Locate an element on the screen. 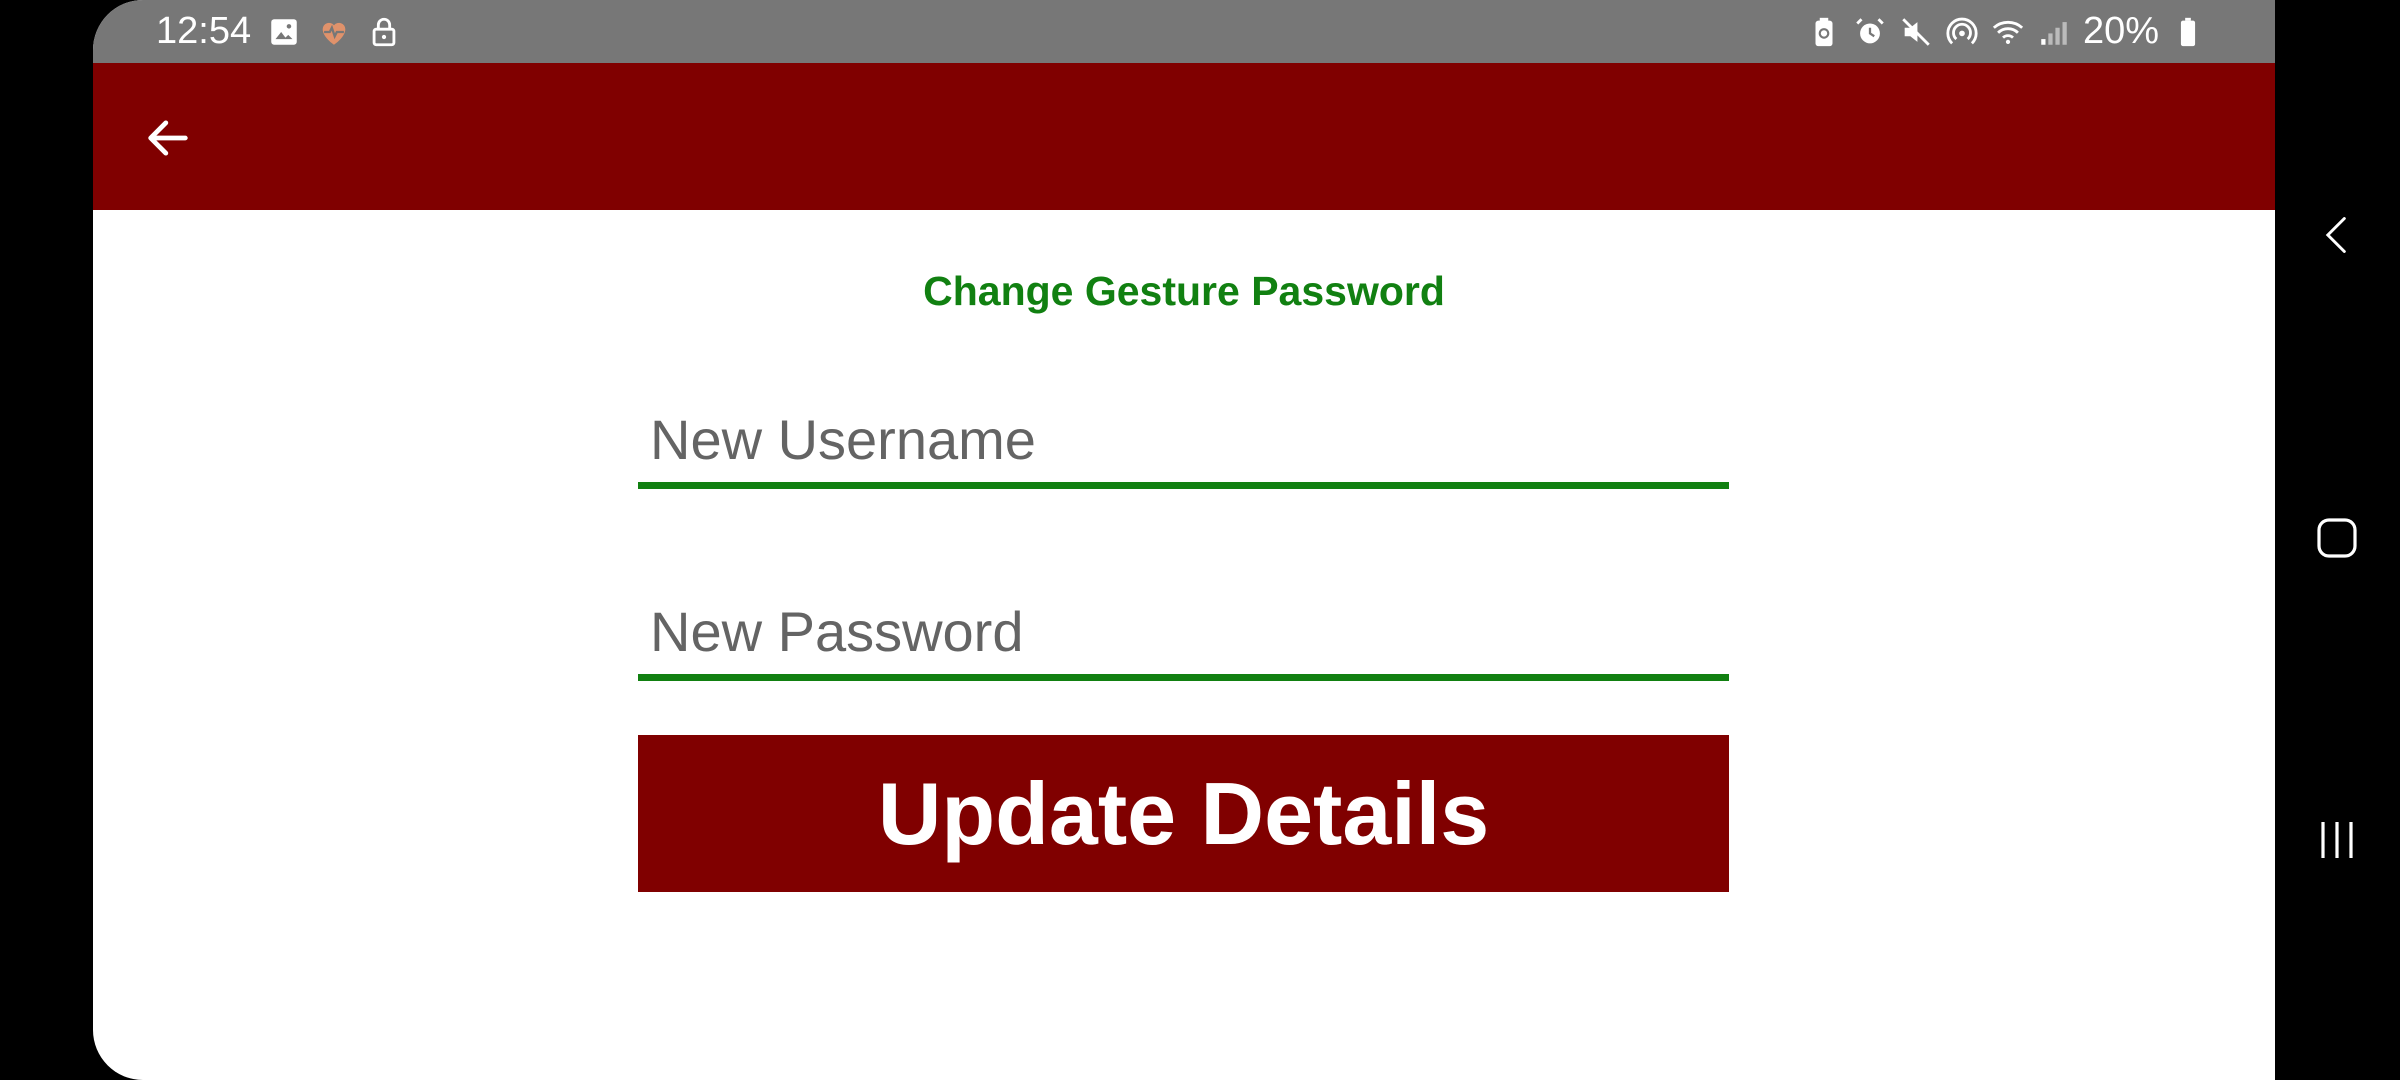 This screenshot has height=1080, width=2400. mute-icon is located at coordinates (1916, 31).